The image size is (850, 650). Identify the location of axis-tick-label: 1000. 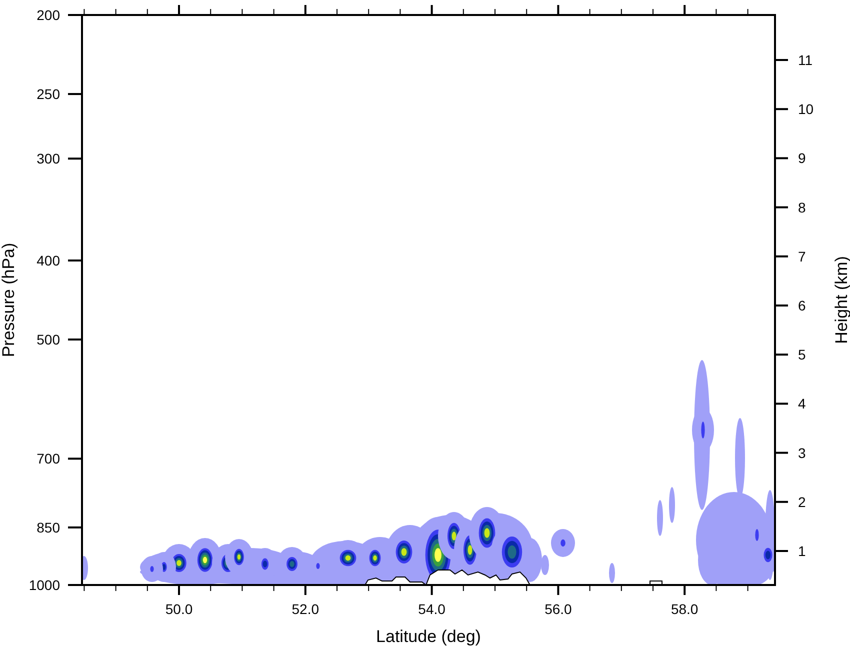
(44, 585).